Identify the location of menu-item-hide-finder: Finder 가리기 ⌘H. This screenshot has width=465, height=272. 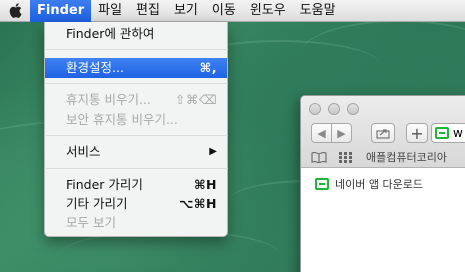
(136, 185).